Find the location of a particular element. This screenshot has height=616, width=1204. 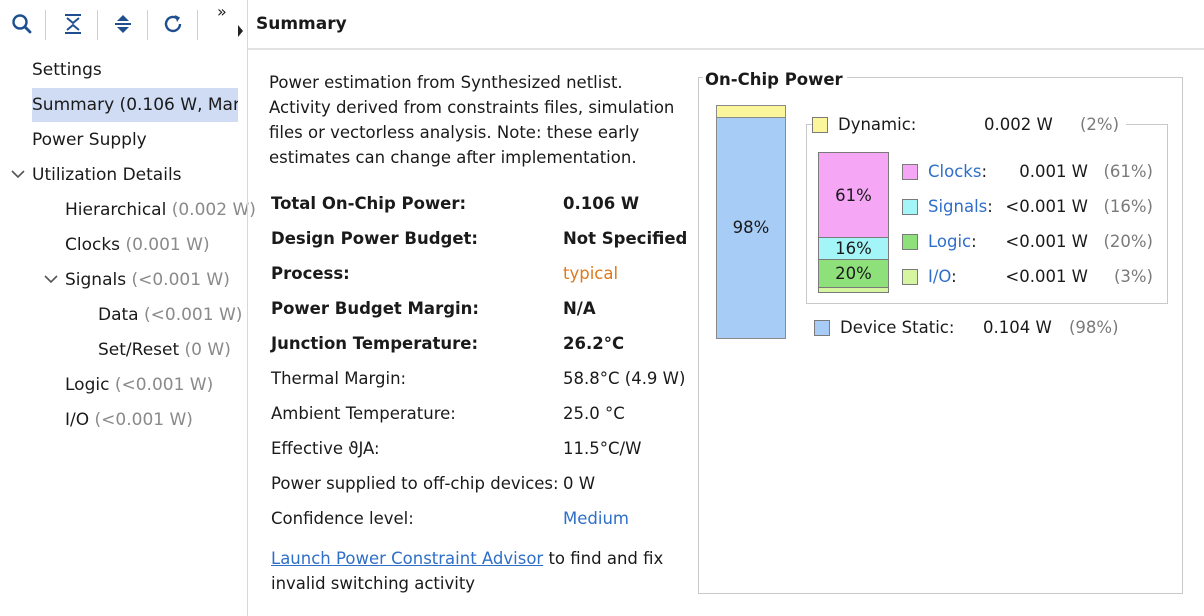

summary-header: Summary is located at coordinates (726, 25).